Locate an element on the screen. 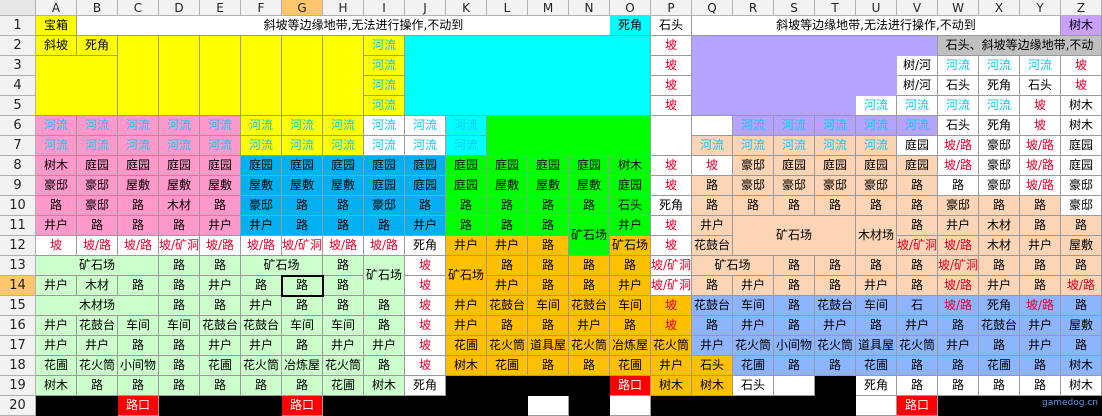  cell-z9: 豪邸 is located at coordinates (1081, 186).